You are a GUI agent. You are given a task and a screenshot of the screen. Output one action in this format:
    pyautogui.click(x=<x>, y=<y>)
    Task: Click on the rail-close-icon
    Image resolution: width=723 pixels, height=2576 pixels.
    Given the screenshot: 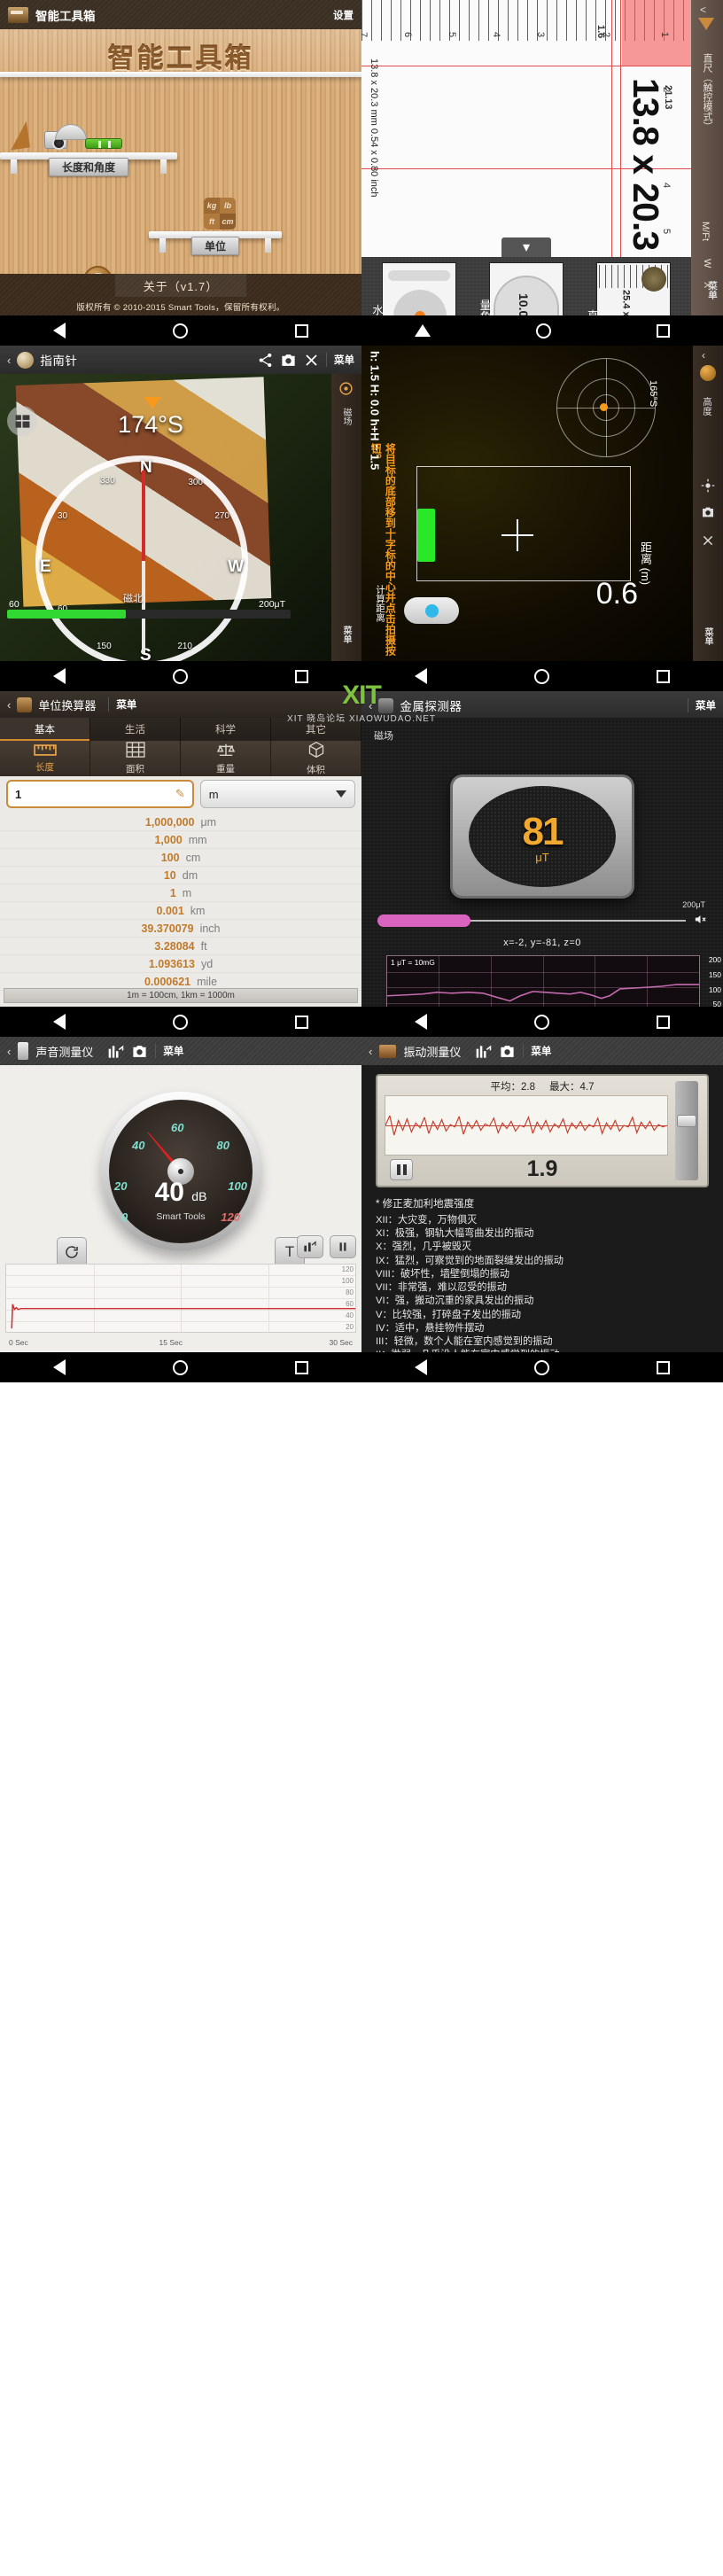 What is the action you would take?
    pyautogui.click(x=708, y=542)
    